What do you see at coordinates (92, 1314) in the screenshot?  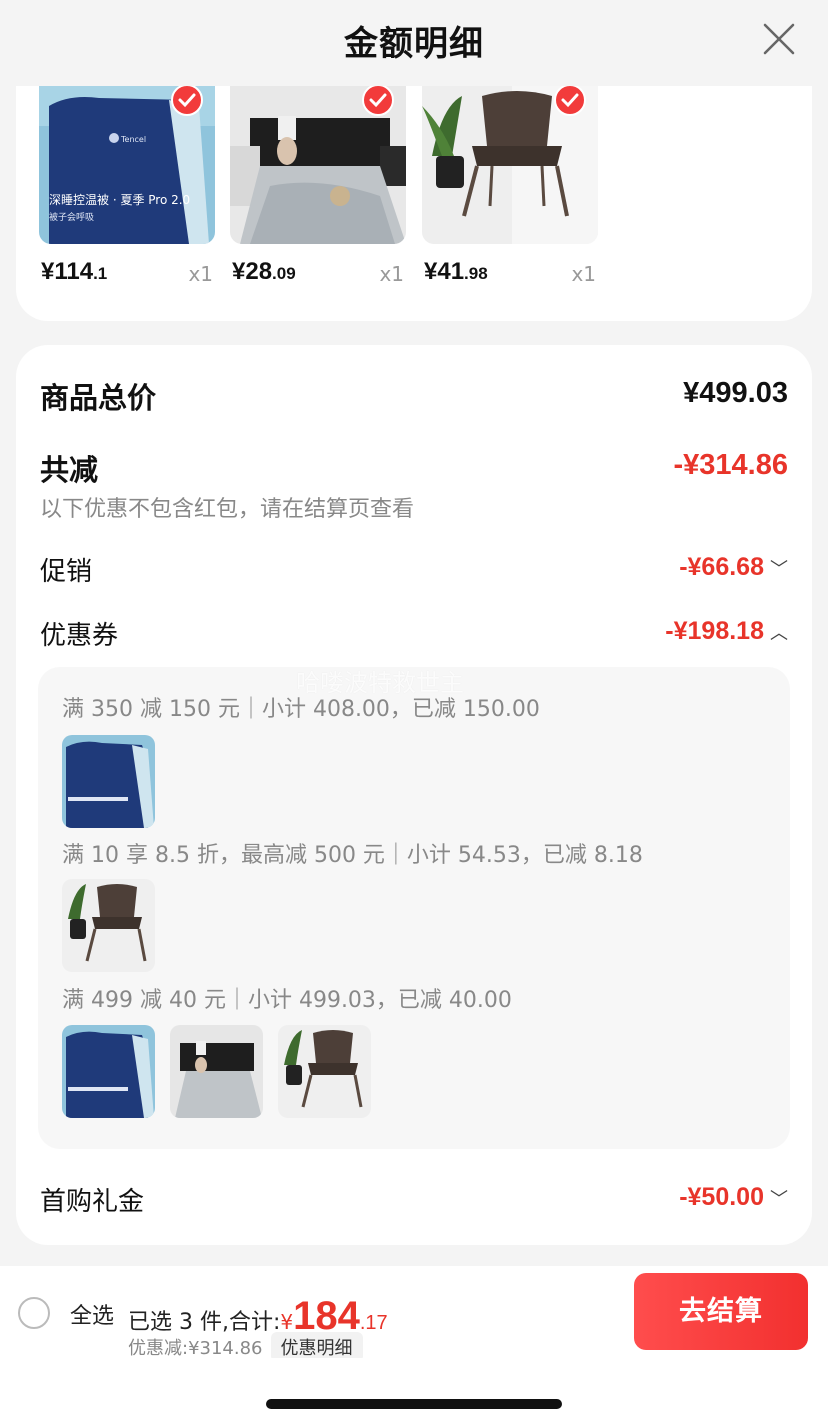 I see `select-all-label: 全选` at bounding box center [92, 1314].